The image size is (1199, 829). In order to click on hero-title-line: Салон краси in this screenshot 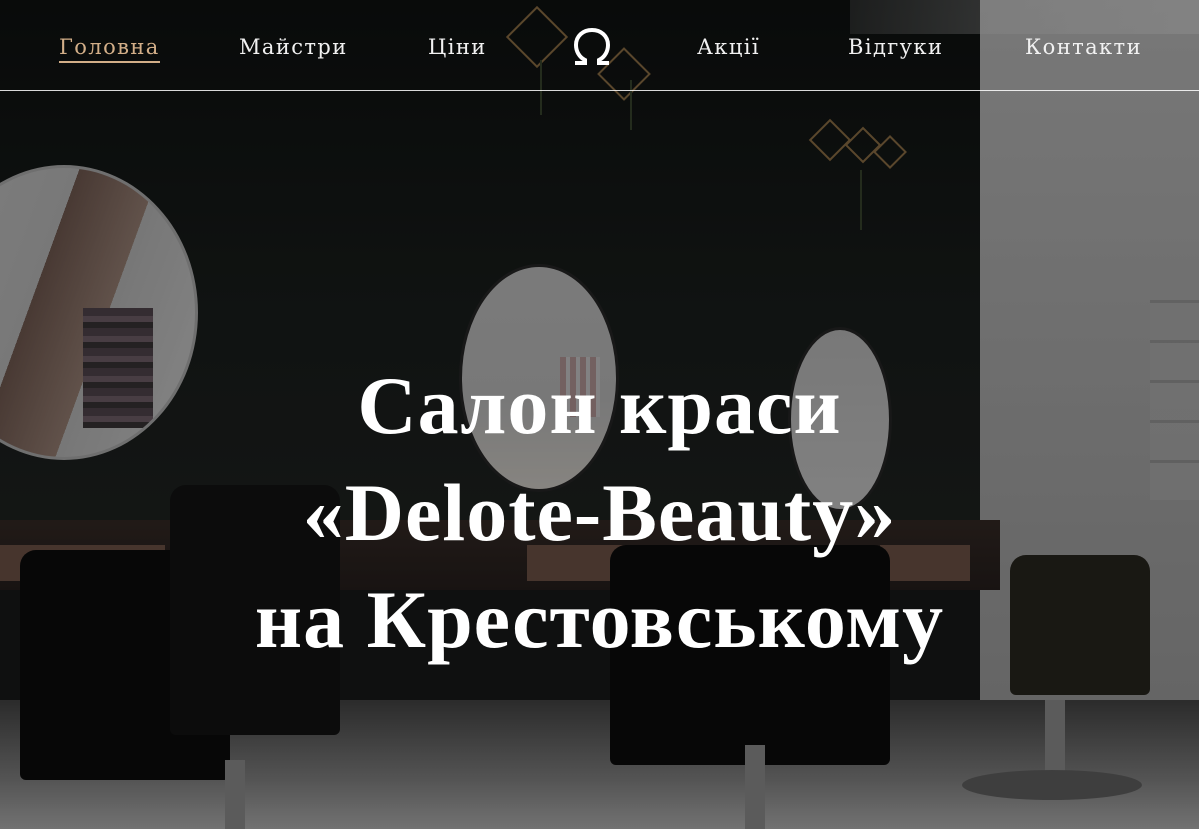, I will do `click(599, 405)`.